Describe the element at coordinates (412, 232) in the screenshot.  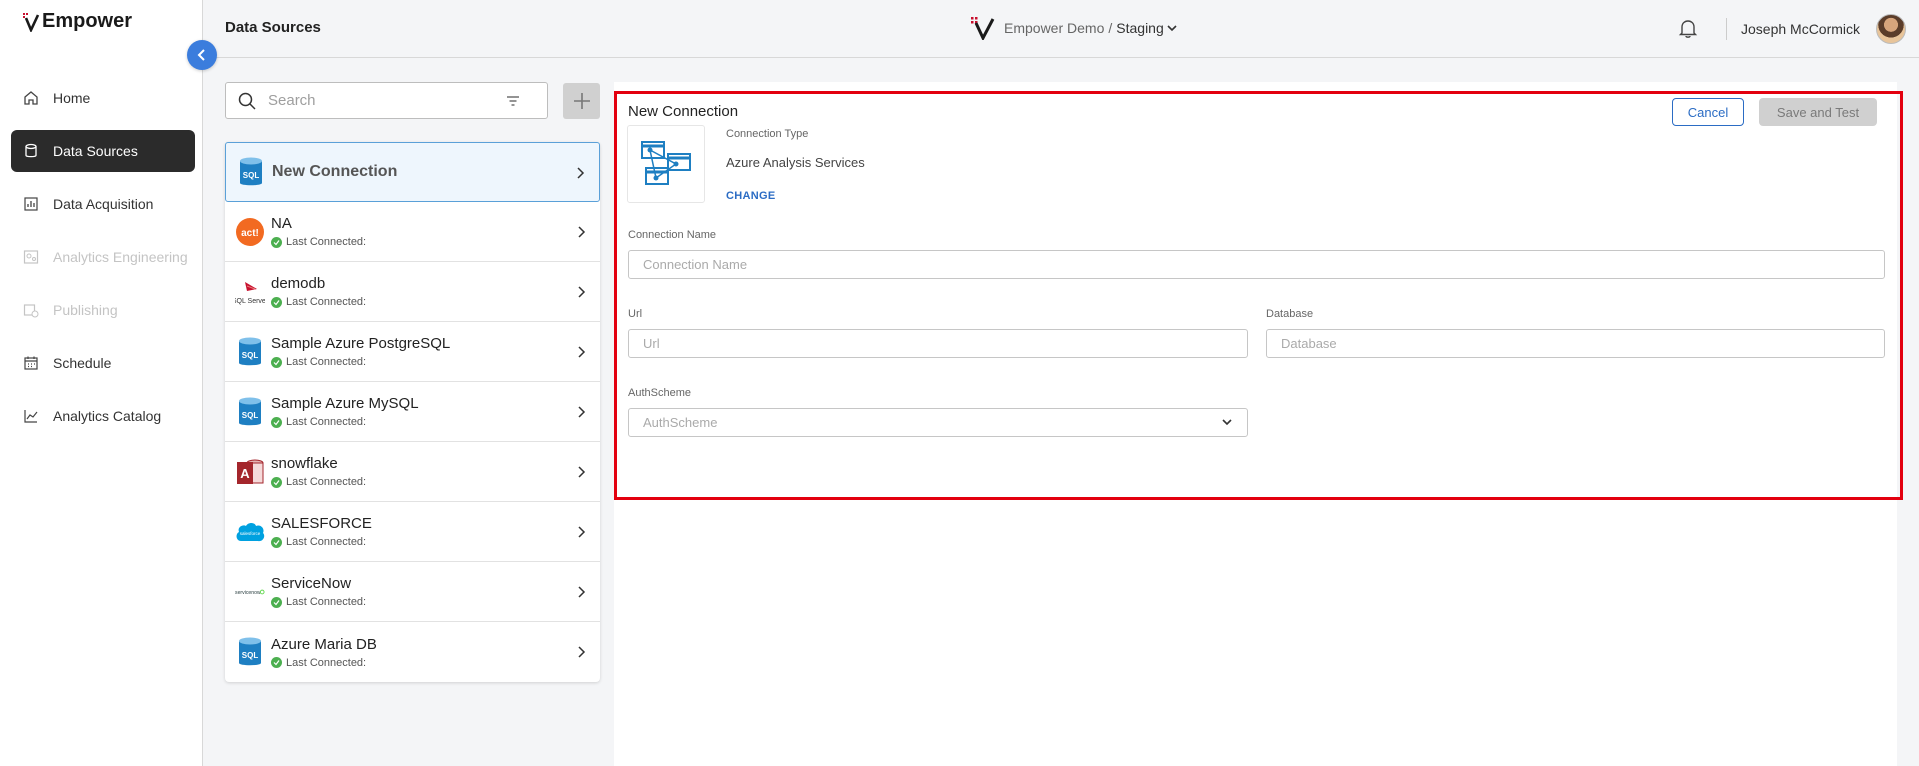
I see `list-item: act! NA Last Connected:` at that location.